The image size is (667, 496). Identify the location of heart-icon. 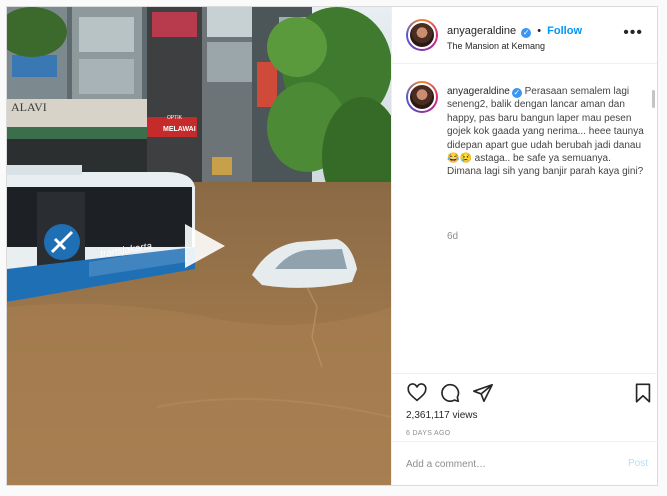
(417, 393).